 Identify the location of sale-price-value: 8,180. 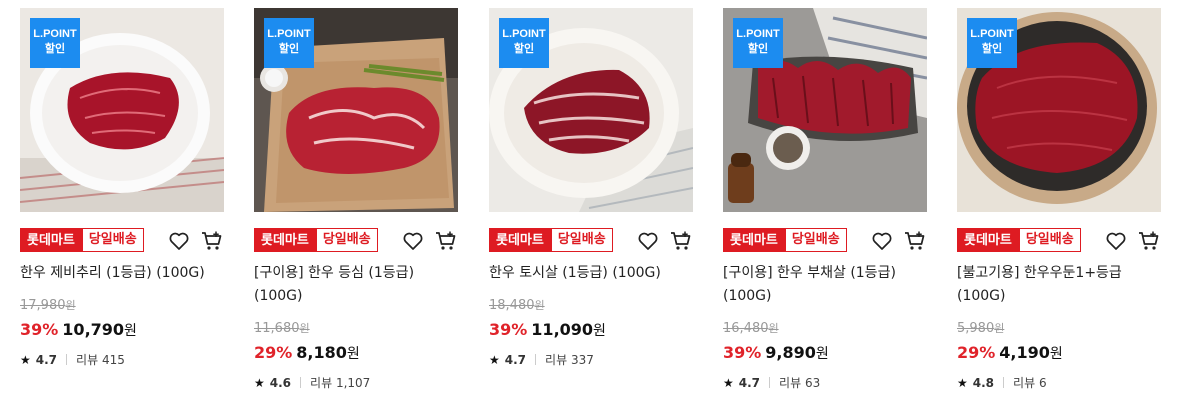
(321, 352).